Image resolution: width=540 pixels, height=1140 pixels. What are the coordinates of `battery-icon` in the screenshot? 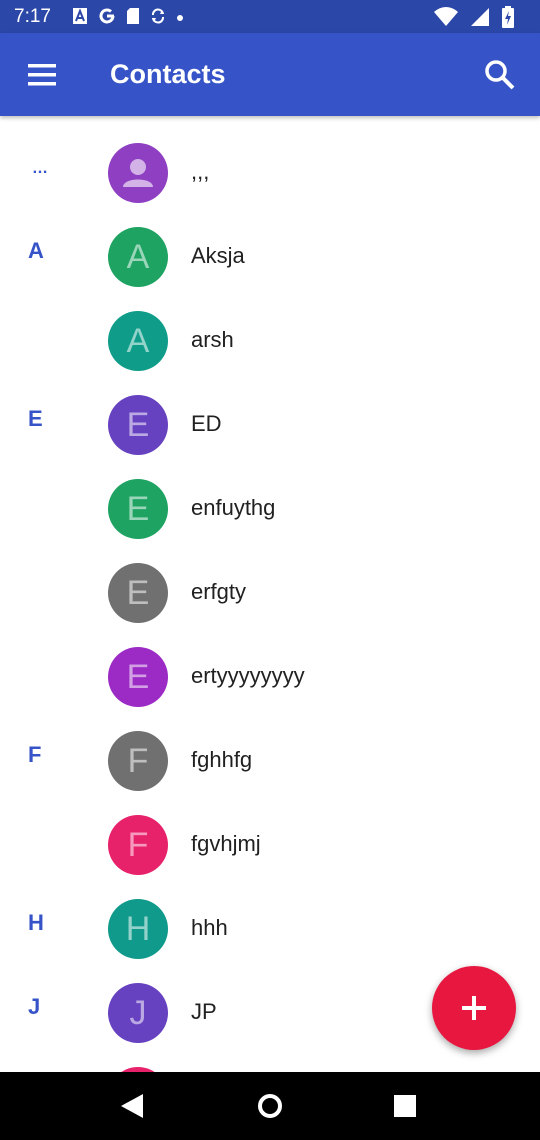 It's located at (508, 17).